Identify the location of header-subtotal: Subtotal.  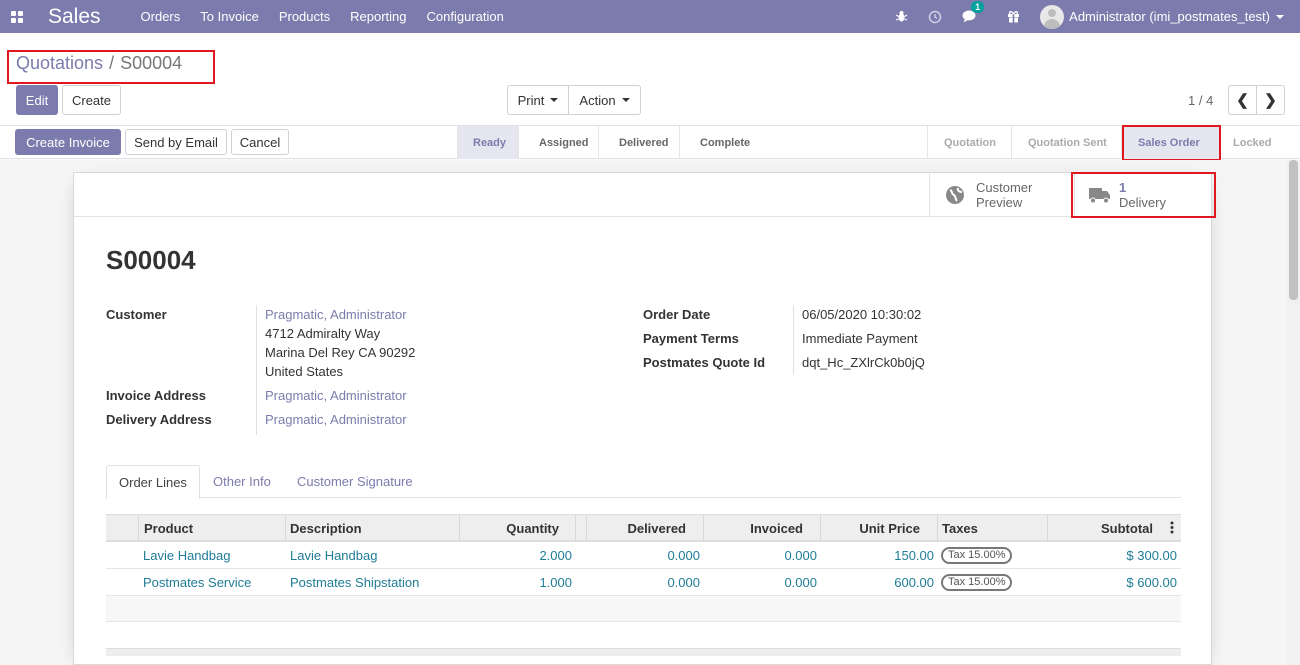
(1114, 528).